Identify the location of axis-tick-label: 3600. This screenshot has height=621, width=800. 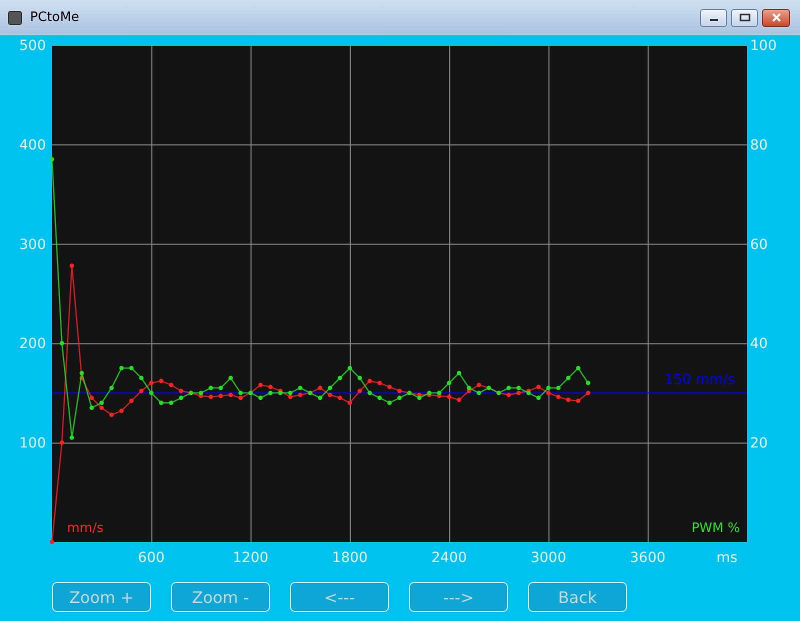
(648, 558).